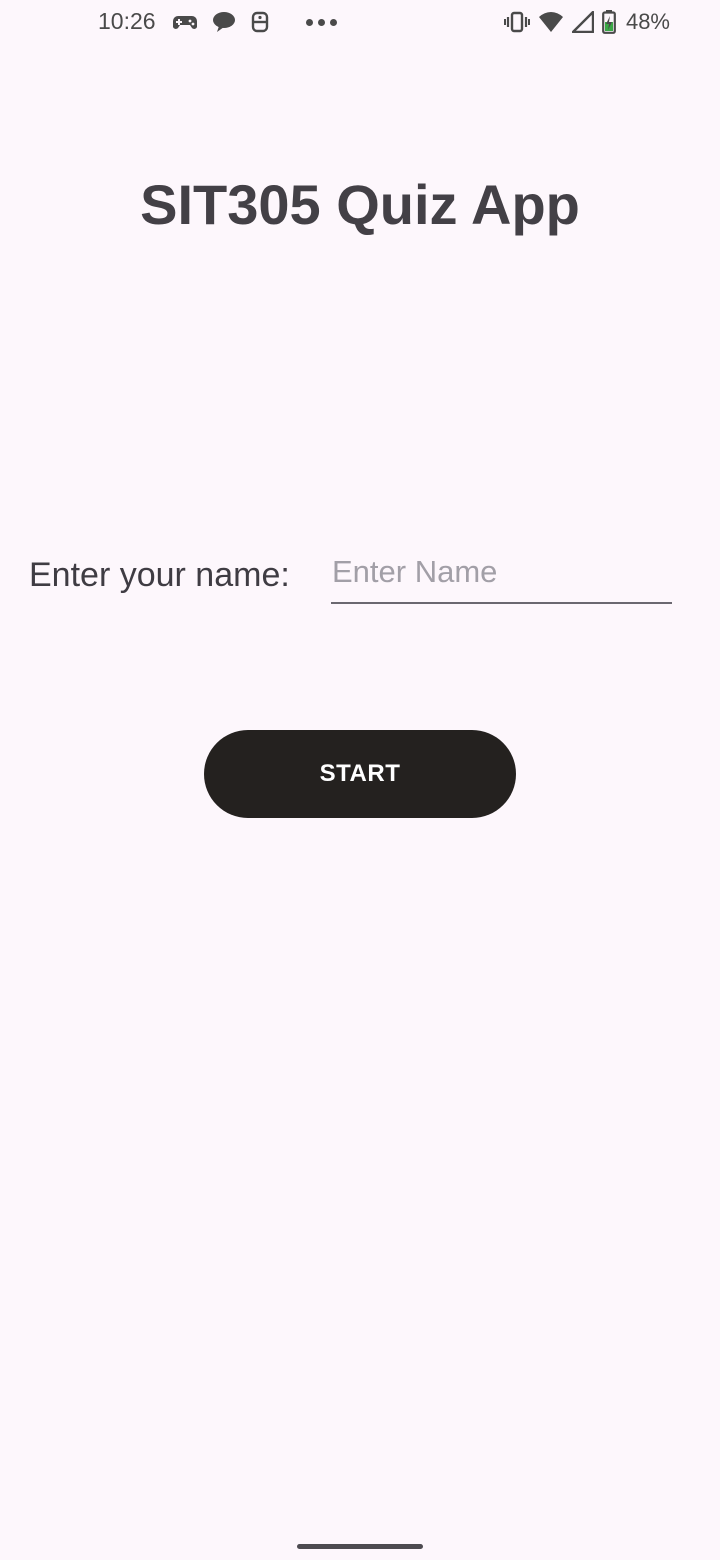  I want to click on gamepad-icon, so click(185, 22).